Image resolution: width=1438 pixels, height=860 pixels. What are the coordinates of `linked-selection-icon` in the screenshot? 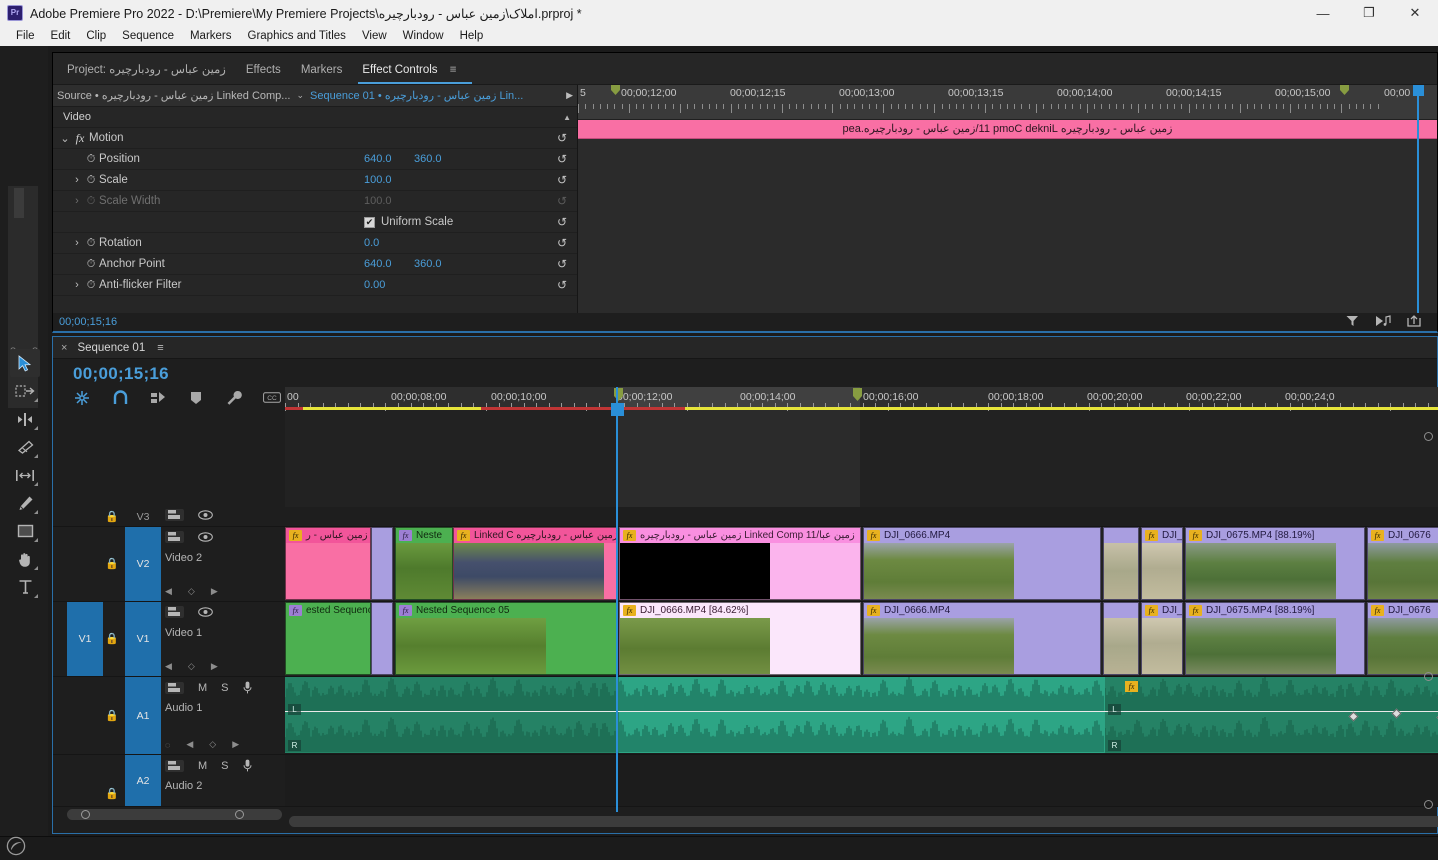 It's located at (158, 397).